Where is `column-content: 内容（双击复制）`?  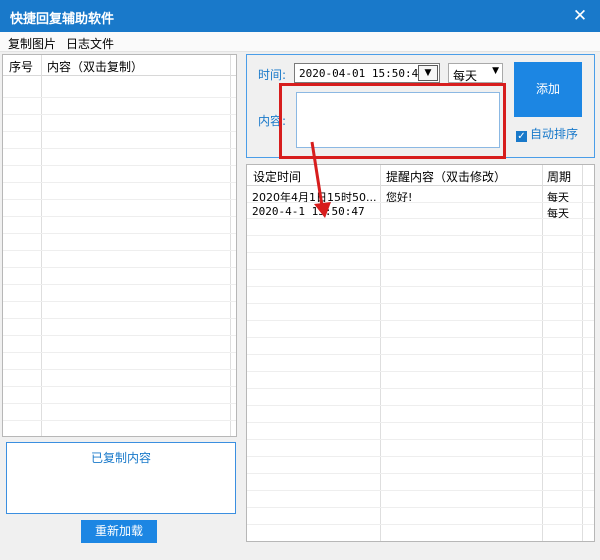 column-content: 内容（双击复制） is located at coordinates (95, 67).